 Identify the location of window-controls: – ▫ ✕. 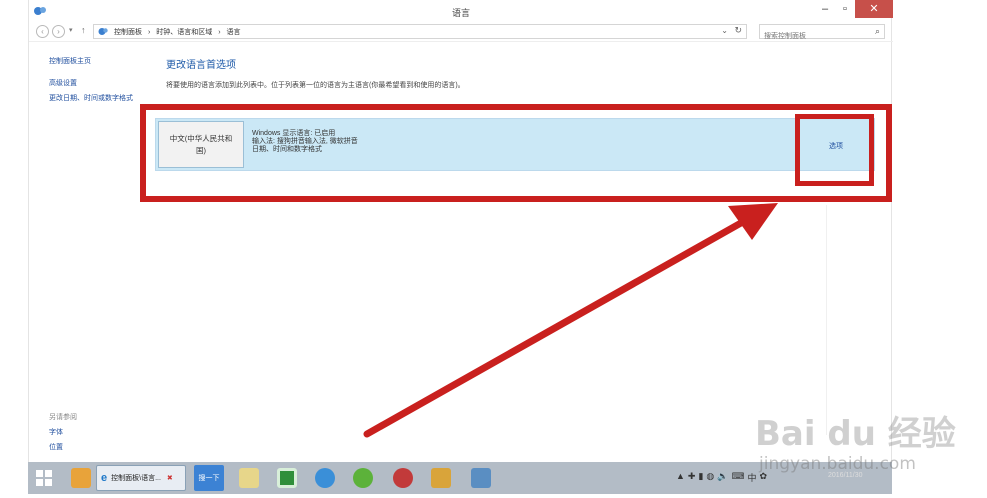
(854, 10).